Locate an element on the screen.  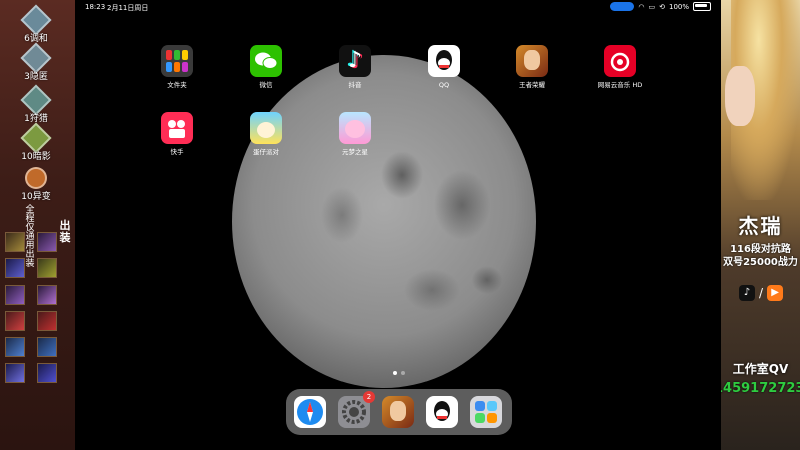
page-indicator is located at coordinates (399, 373).